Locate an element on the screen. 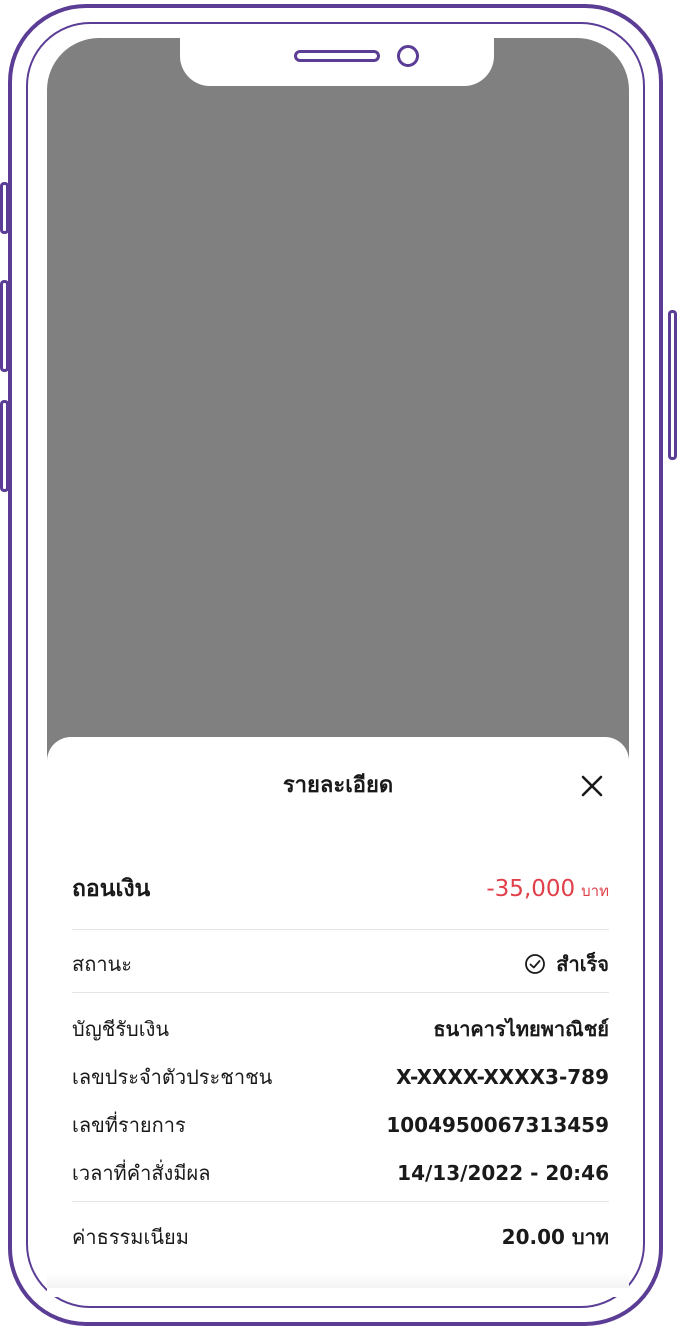 The image size is (677, 1334). status-value-group: สำเร็จ is located at coordinates (566, 964).